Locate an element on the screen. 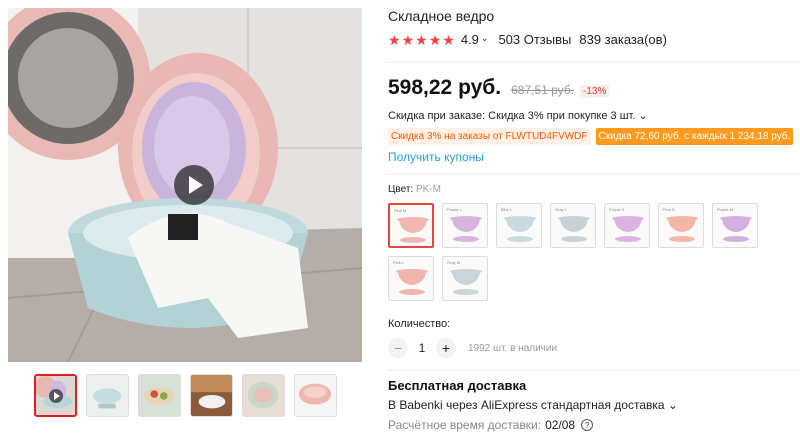 Image resolution: width=800 pixels, height=438 pixels. color-swatch: Pink M is located at coordinates (411, 225).